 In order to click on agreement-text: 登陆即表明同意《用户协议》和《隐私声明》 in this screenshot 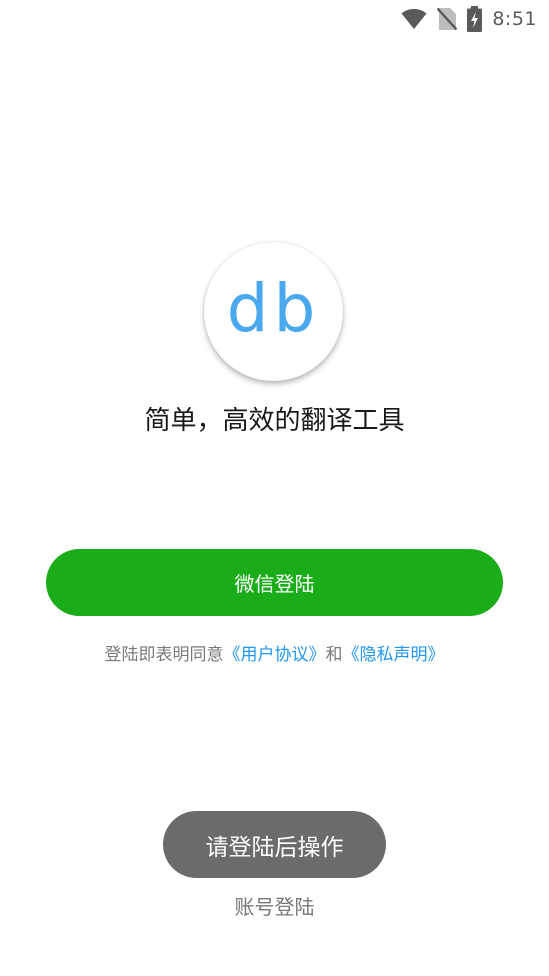, I will do `click(274, 652)`.